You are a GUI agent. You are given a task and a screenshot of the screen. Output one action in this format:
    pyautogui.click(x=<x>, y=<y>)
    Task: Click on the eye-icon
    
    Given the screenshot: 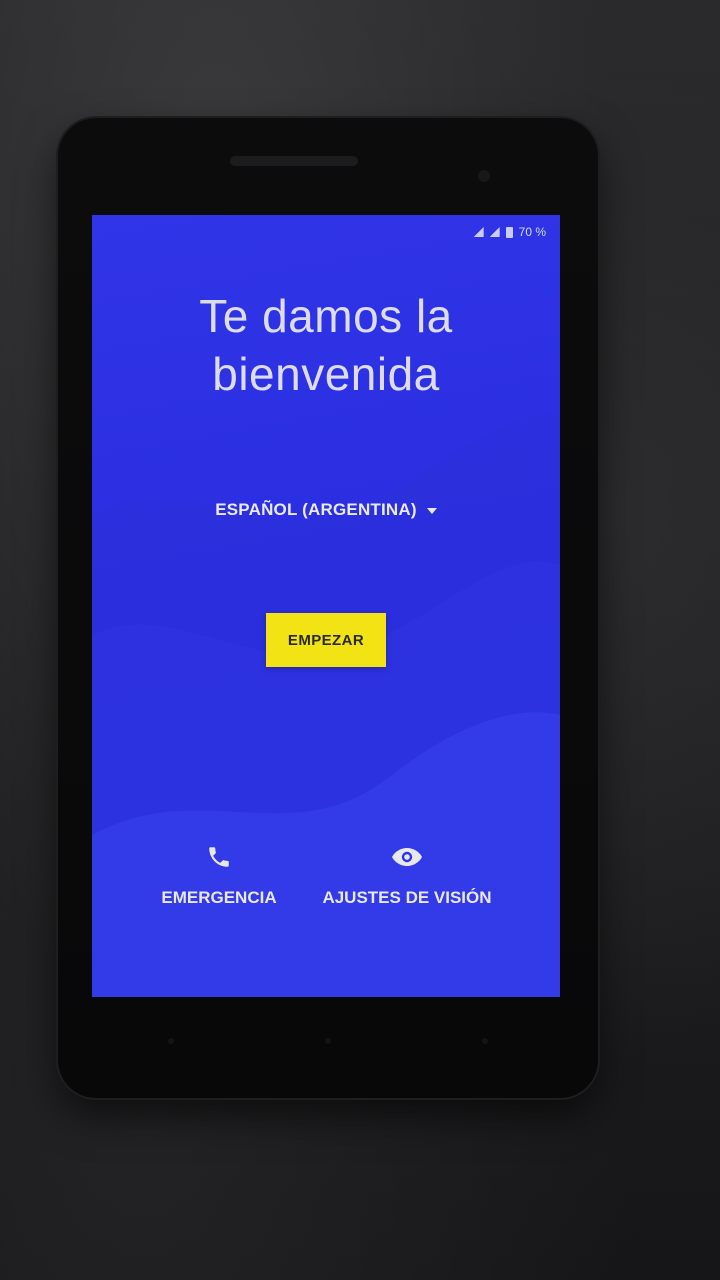 What is the action you would take?
    pyautogui.click(x=407, y=857)
    